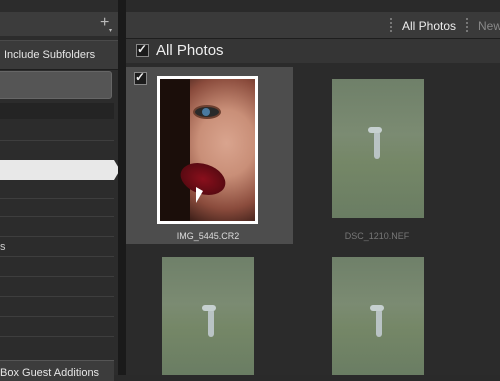 Image resolution: width=500 pixels, height=381 pixels. I want to click on selected-folder-row, so click(60, 170).